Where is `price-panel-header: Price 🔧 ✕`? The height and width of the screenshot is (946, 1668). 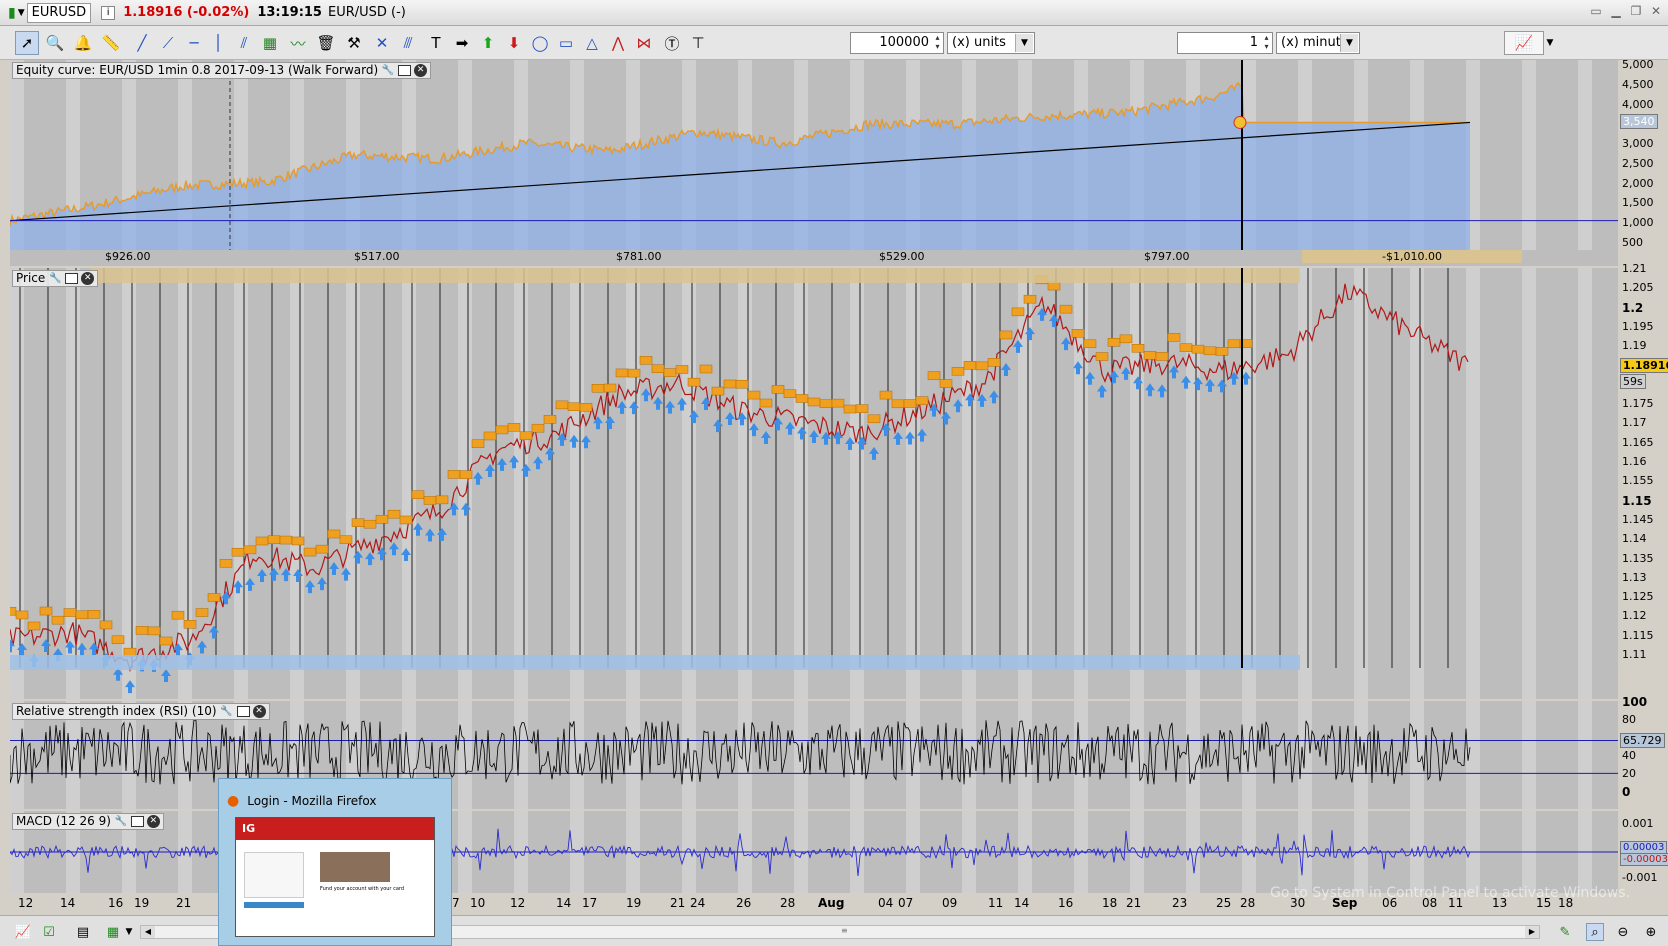 price-panel-header: Price 🔧 ✕ is located at coordinates (55, 278).